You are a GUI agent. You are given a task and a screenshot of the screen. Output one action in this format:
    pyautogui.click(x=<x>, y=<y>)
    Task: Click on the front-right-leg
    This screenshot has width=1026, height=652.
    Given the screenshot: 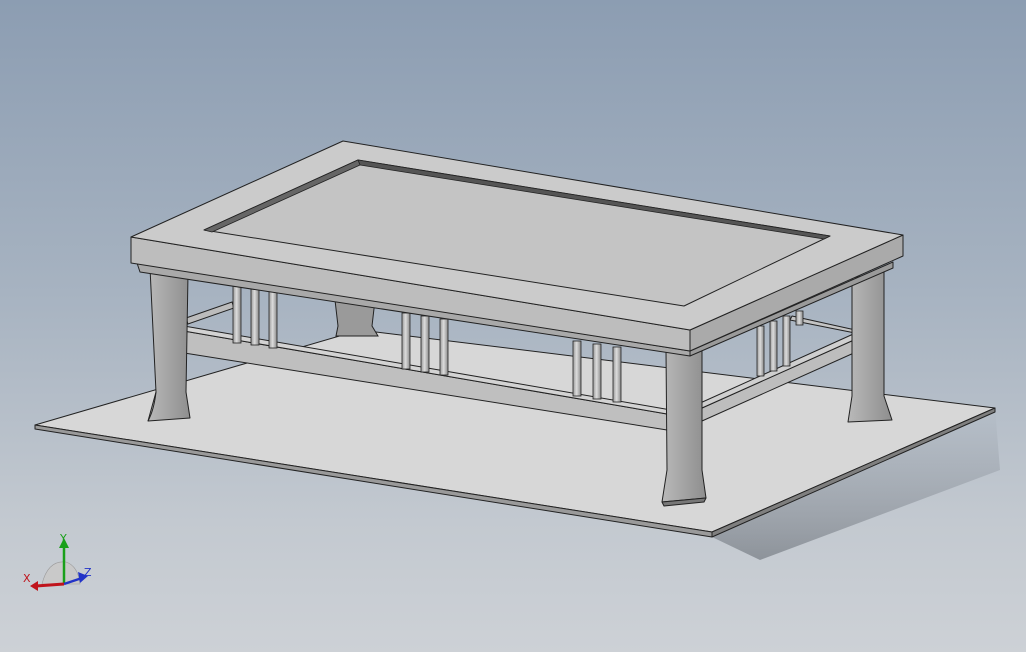 What is the action you would take?
    pyautogui.click(x=684, y=425)
    